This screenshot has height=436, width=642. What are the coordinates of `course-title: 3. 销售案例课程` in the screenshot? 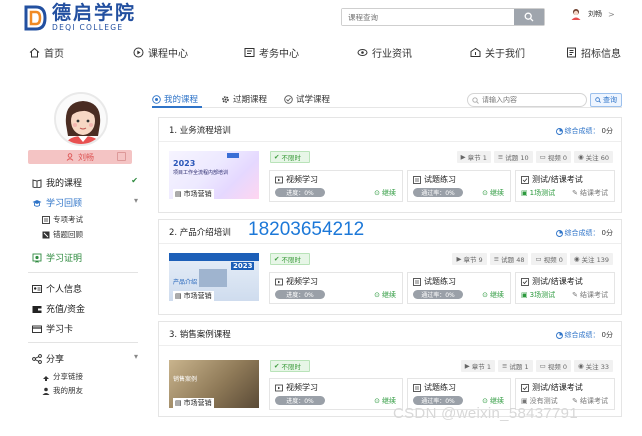 It's located at (200, 334).